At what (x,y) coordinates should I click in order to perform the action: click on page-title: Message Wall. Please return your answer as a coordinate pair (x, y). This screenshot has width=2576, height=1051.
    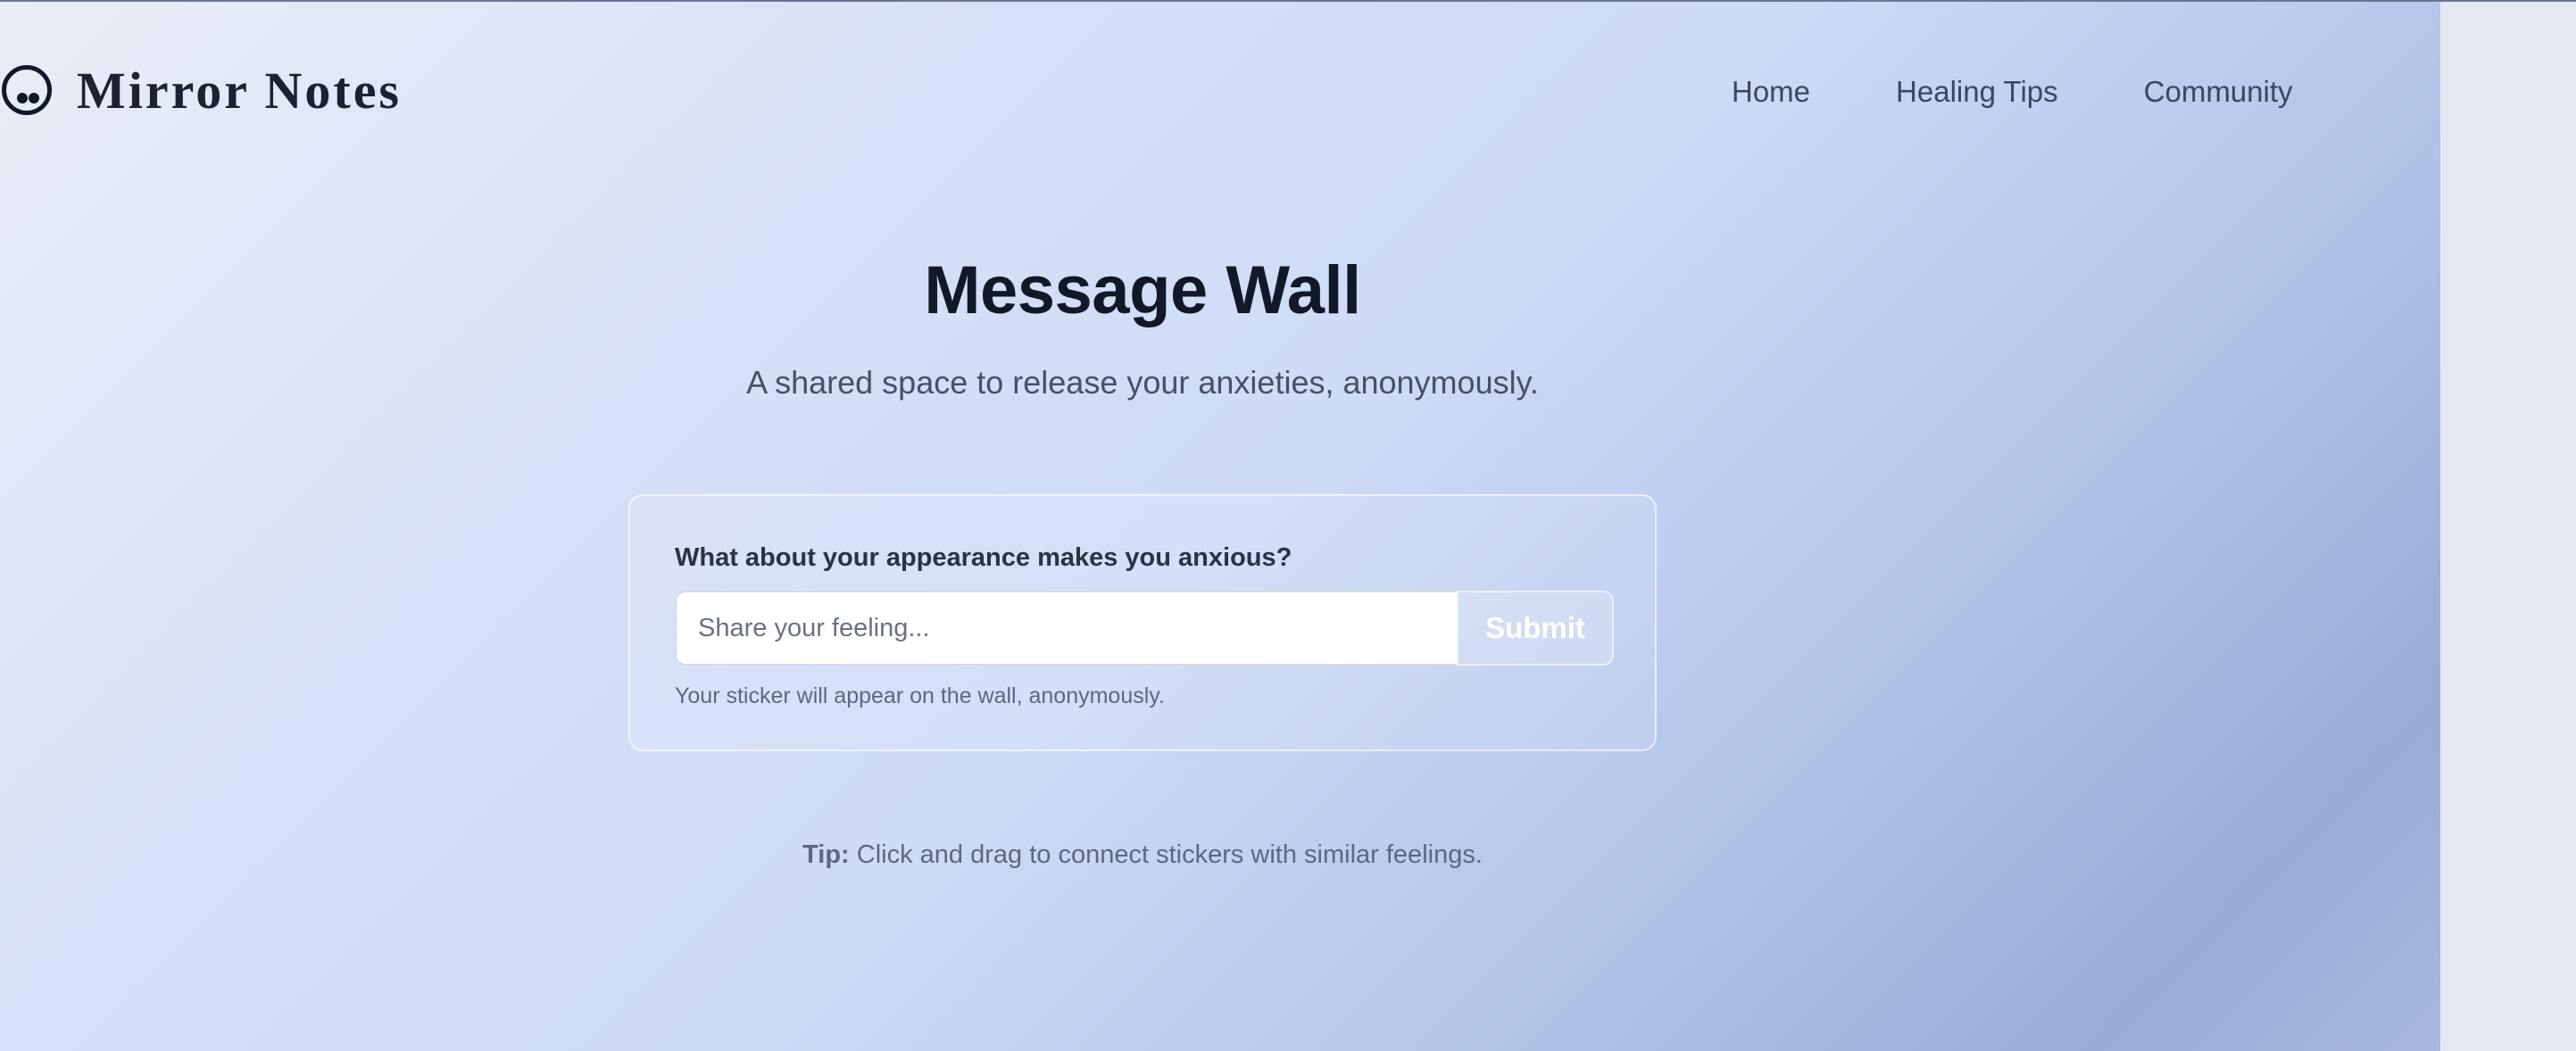
    Looking at the image, I should click on (1142, 290).